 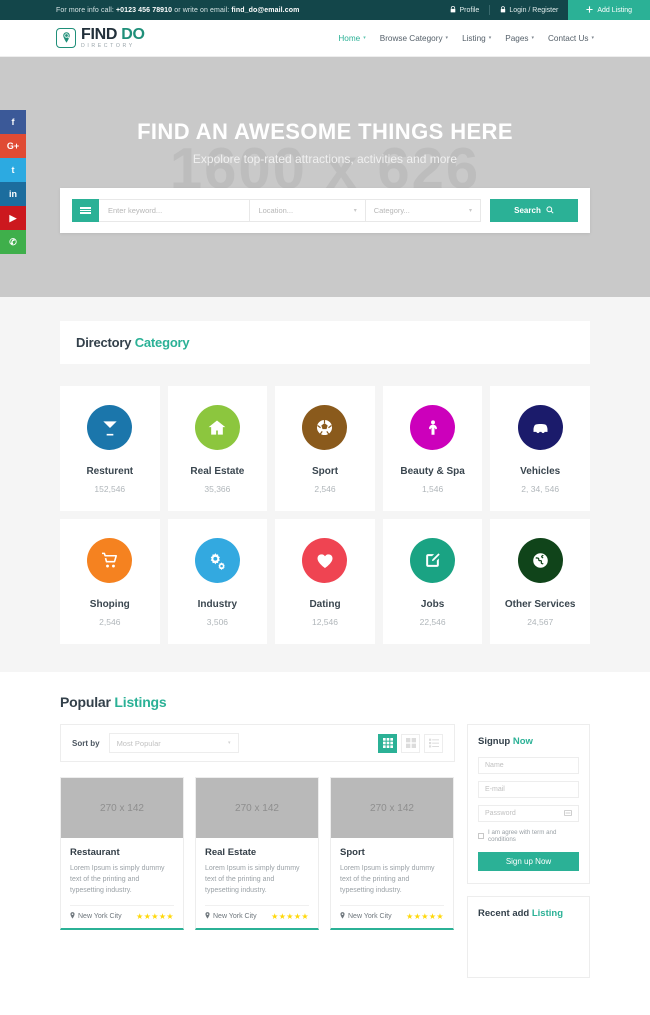 What do you see at coordinates (589, 10) in the screenshot?
I see `plus-icon` at bounding box center [589, 10].